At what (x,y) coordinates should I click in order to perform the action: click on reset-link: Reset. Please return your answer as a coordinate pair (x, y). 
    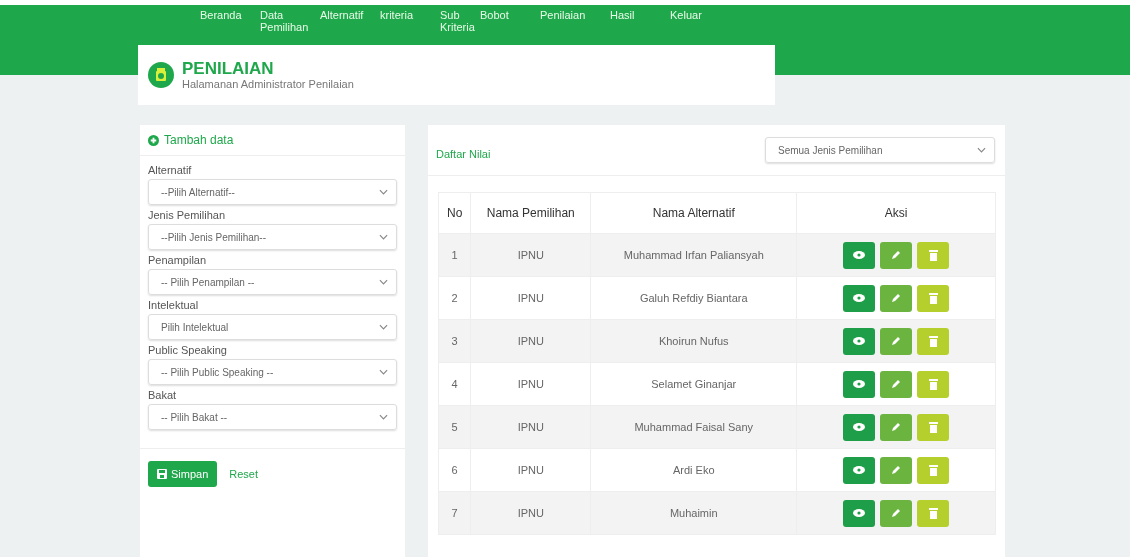
    Looking at the image, I should click on (244, 474).